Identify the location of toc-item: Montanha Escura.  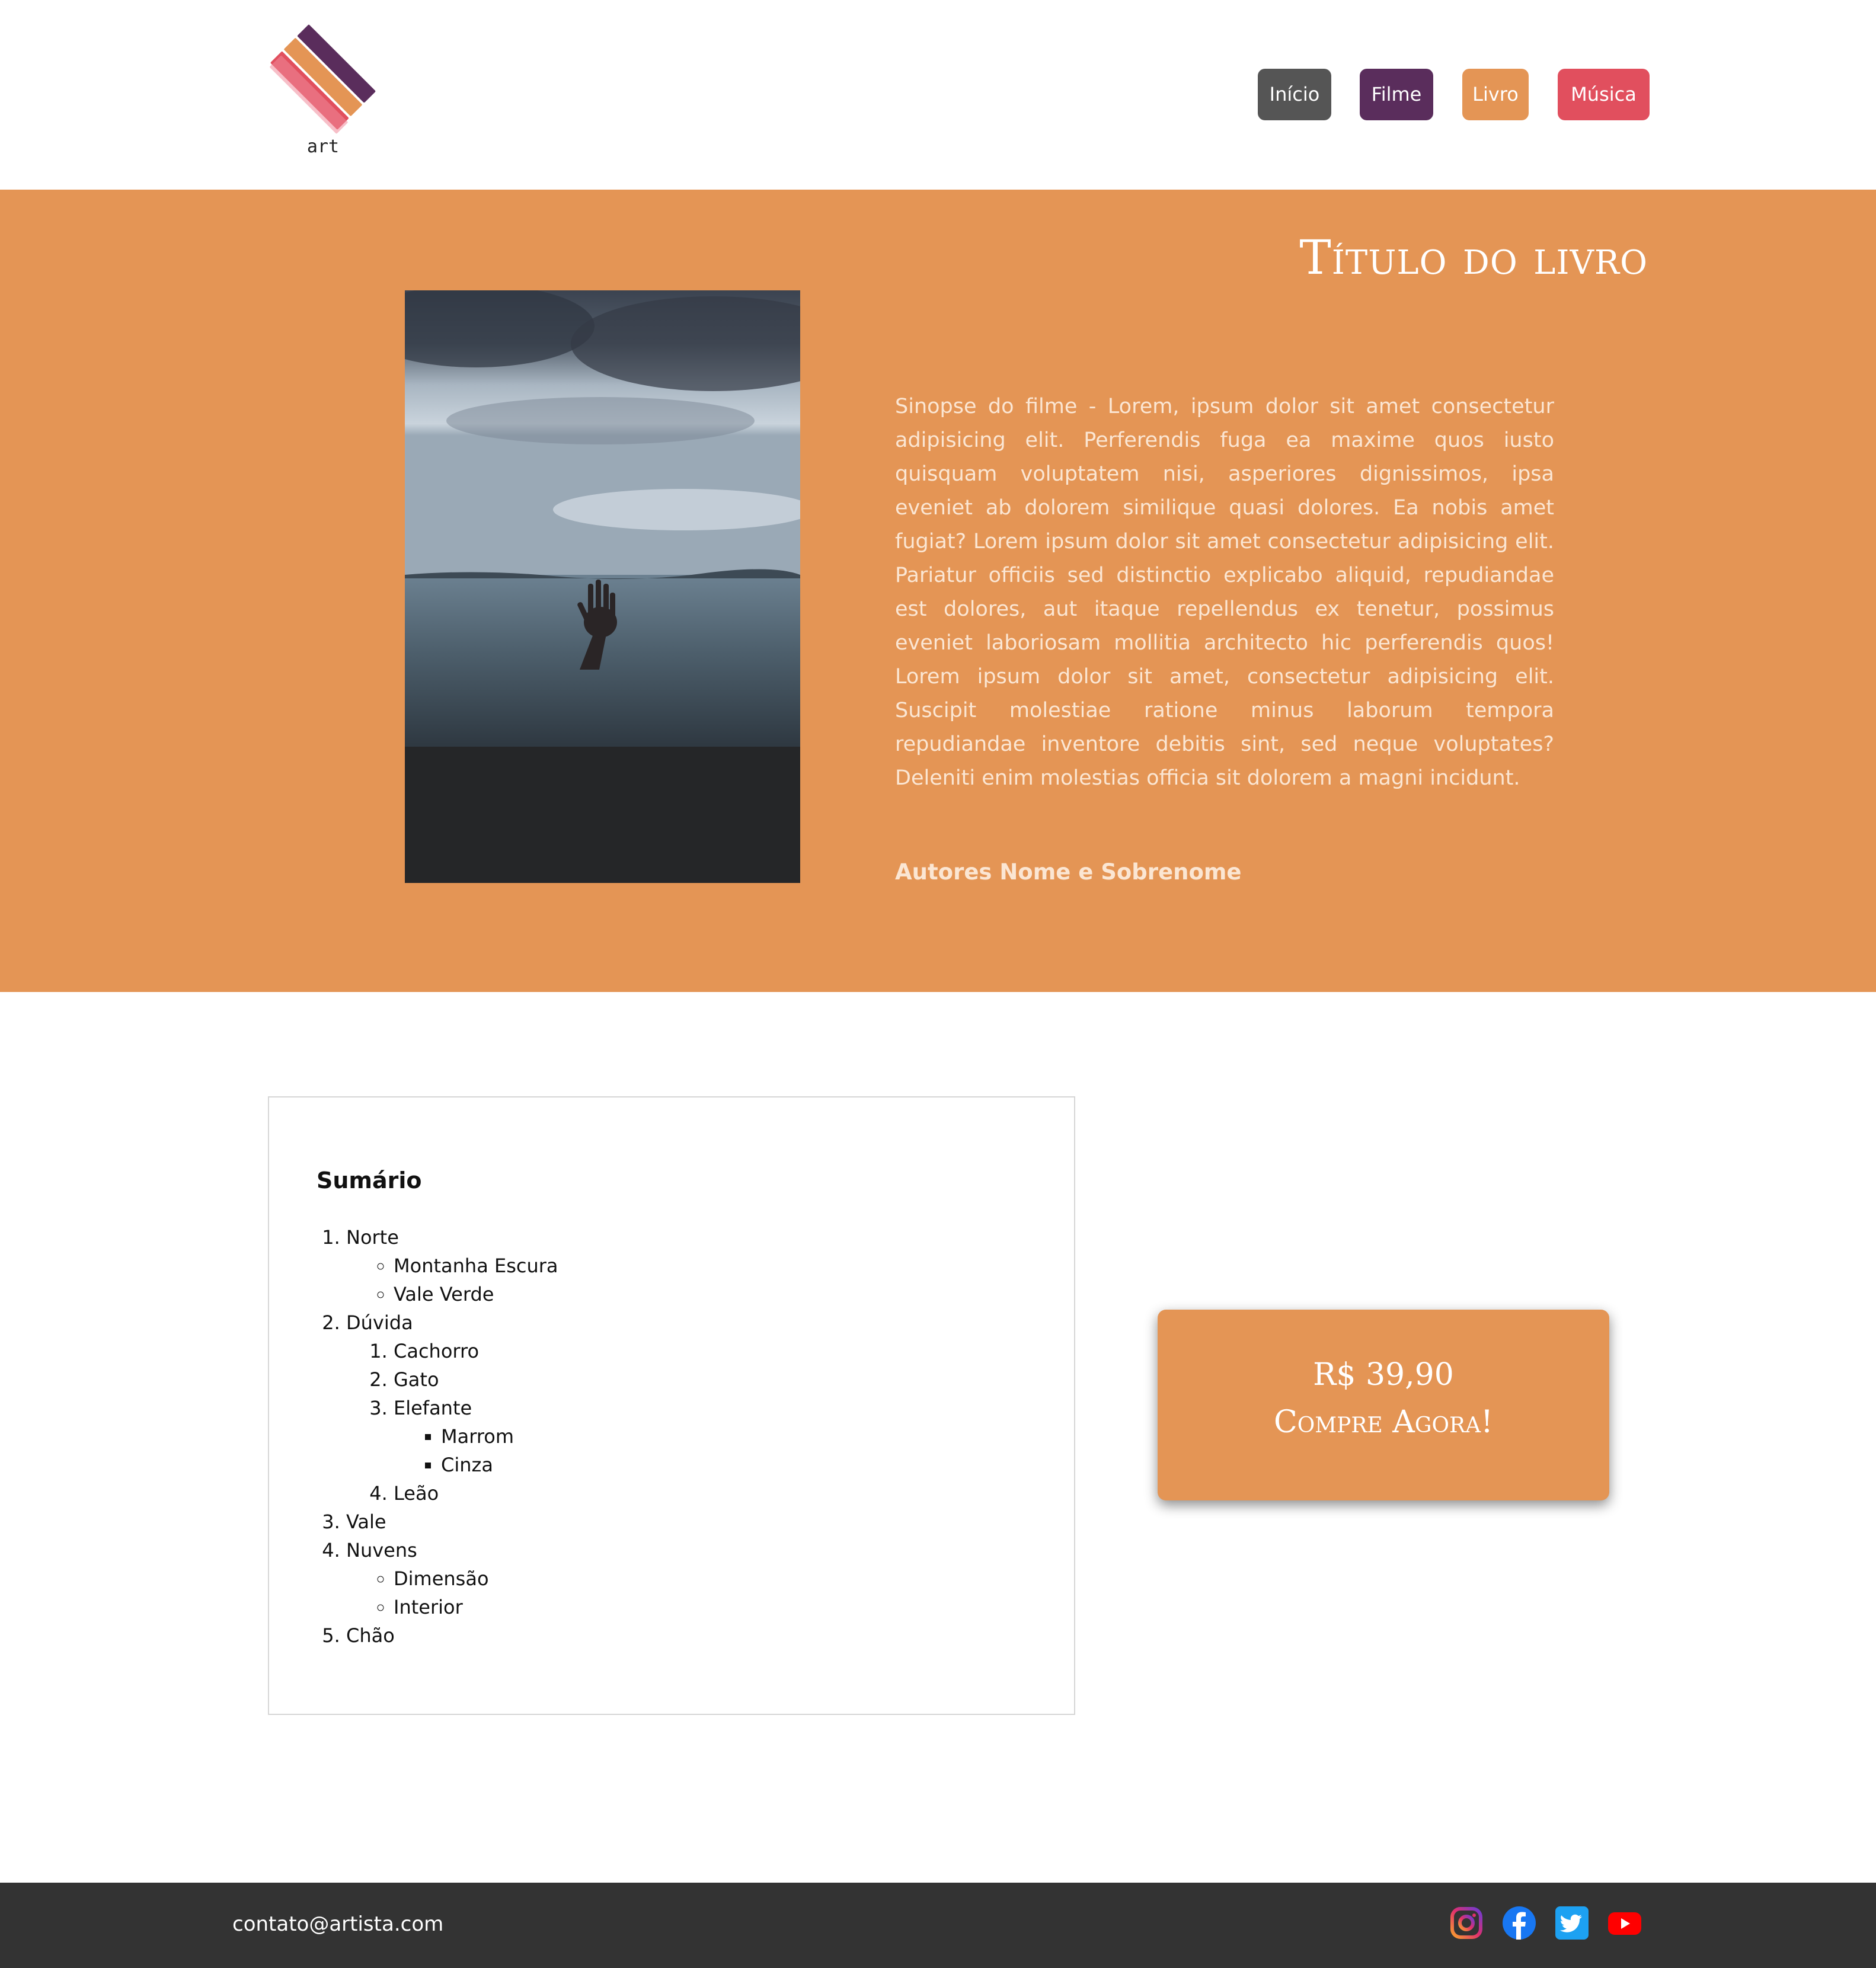
(476, 1266).